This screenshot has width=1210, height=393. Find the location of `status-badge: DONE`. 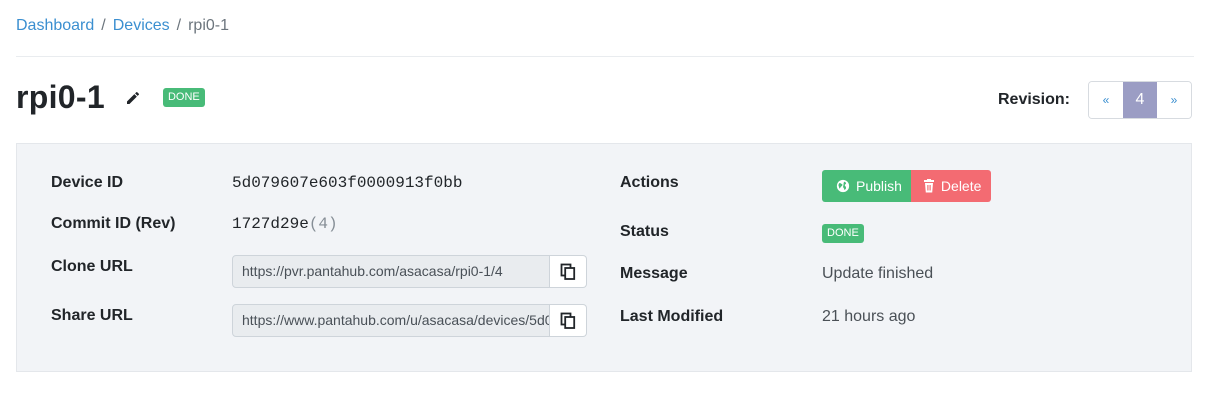

status-badge: DONE is located at coordinates (183, 97).